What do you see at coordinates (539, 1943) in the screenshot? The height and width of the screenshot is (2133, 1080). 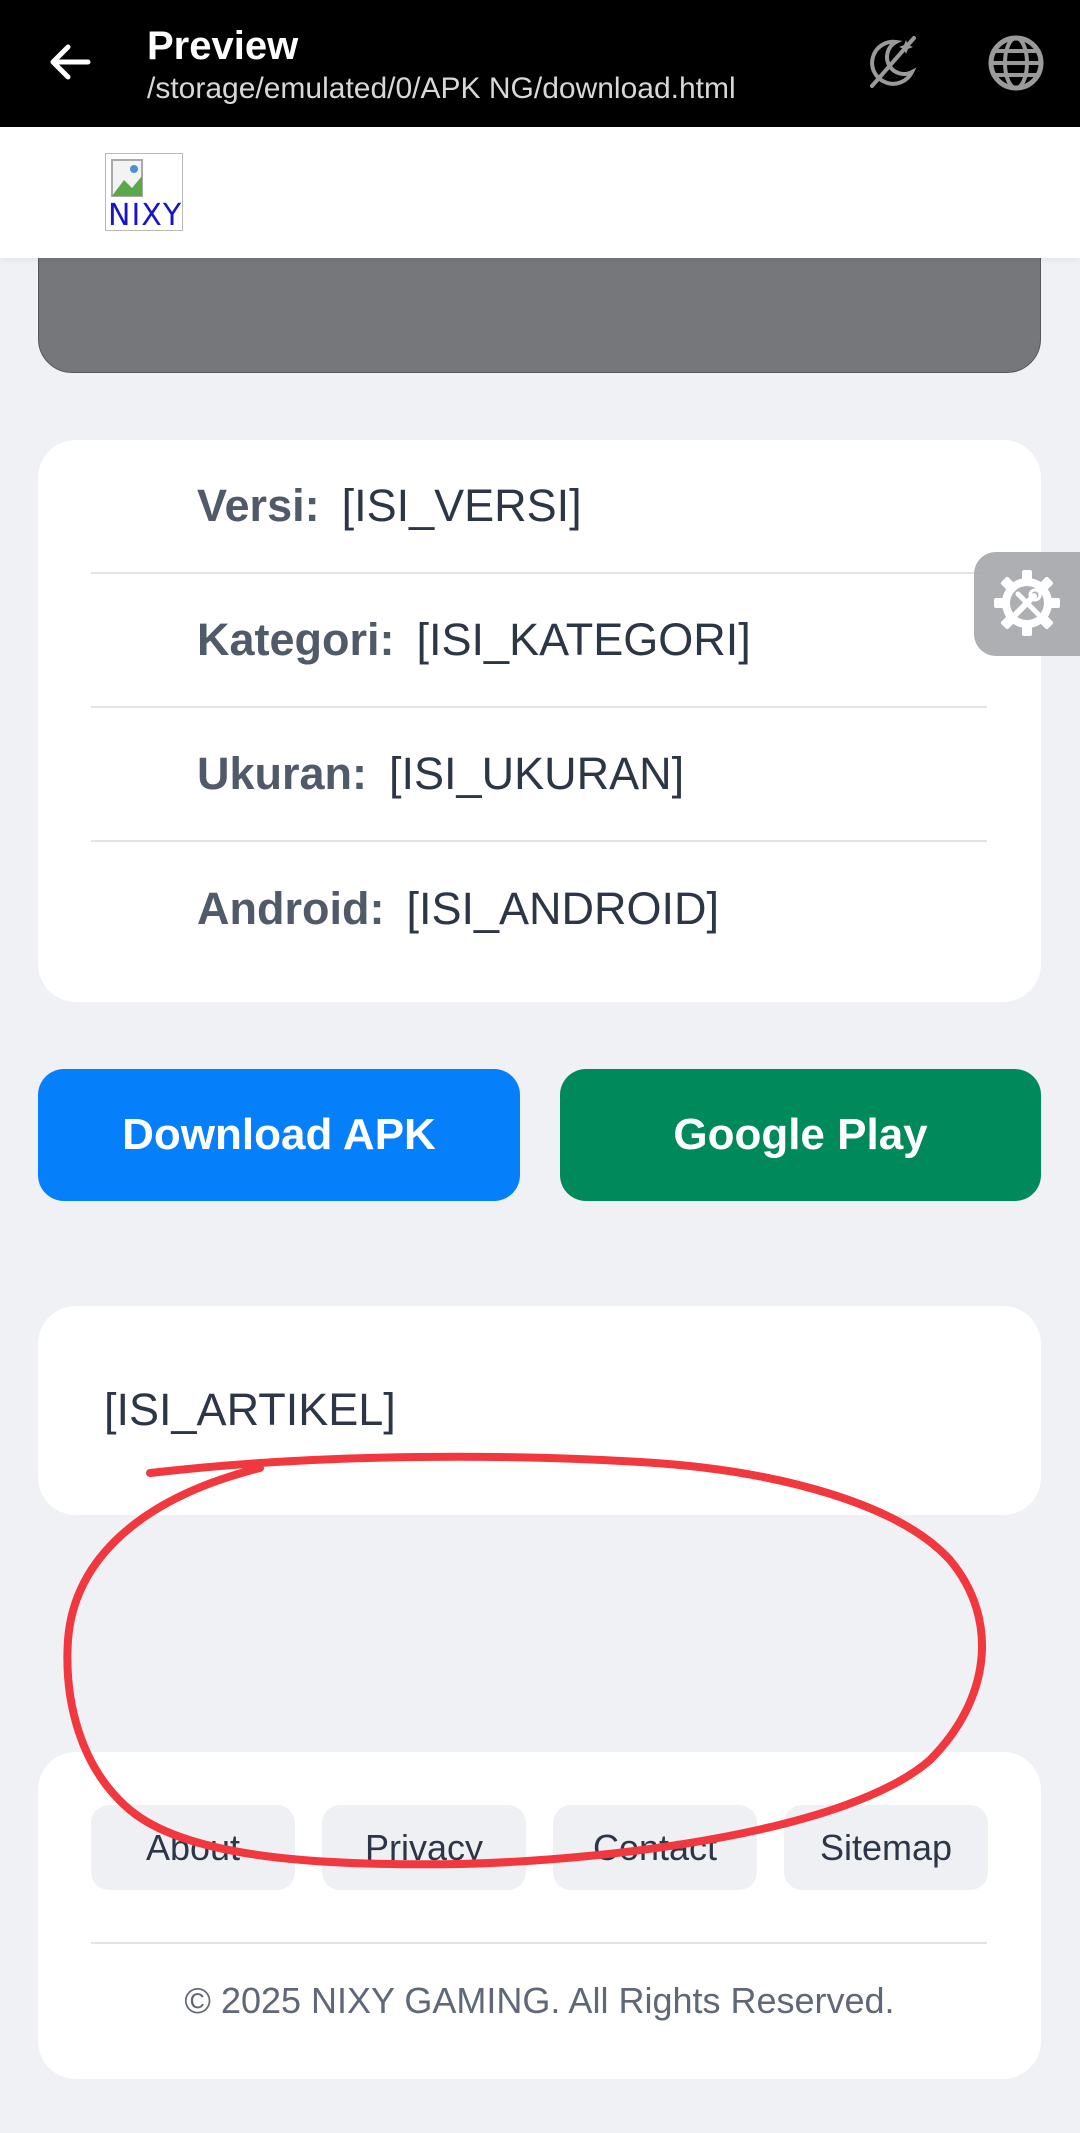 I see `footer-divider` at bounding box center [539, 1943].